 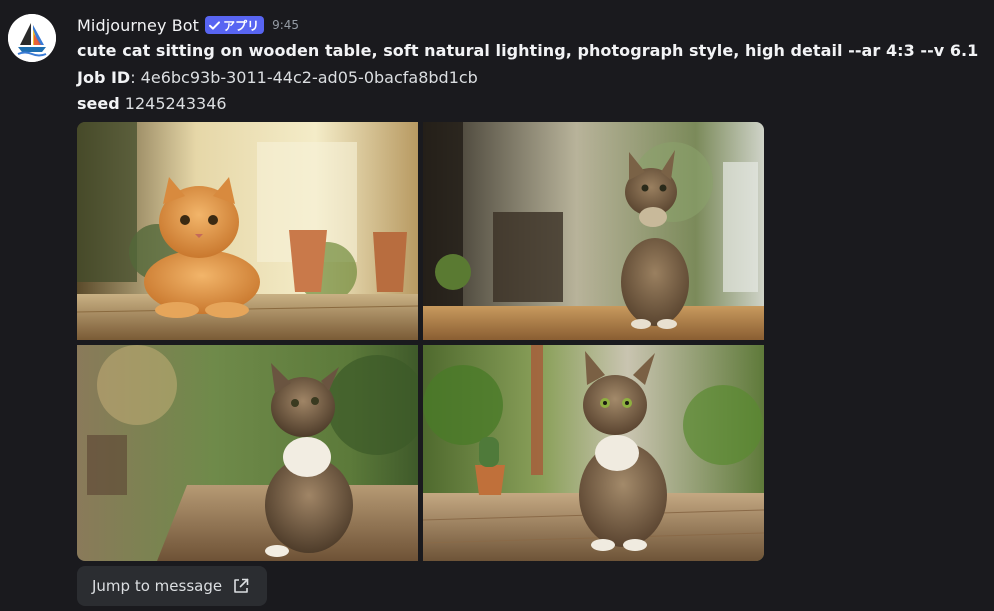 I want to click on badge-label: アプリ, so click(x=241, y=25).